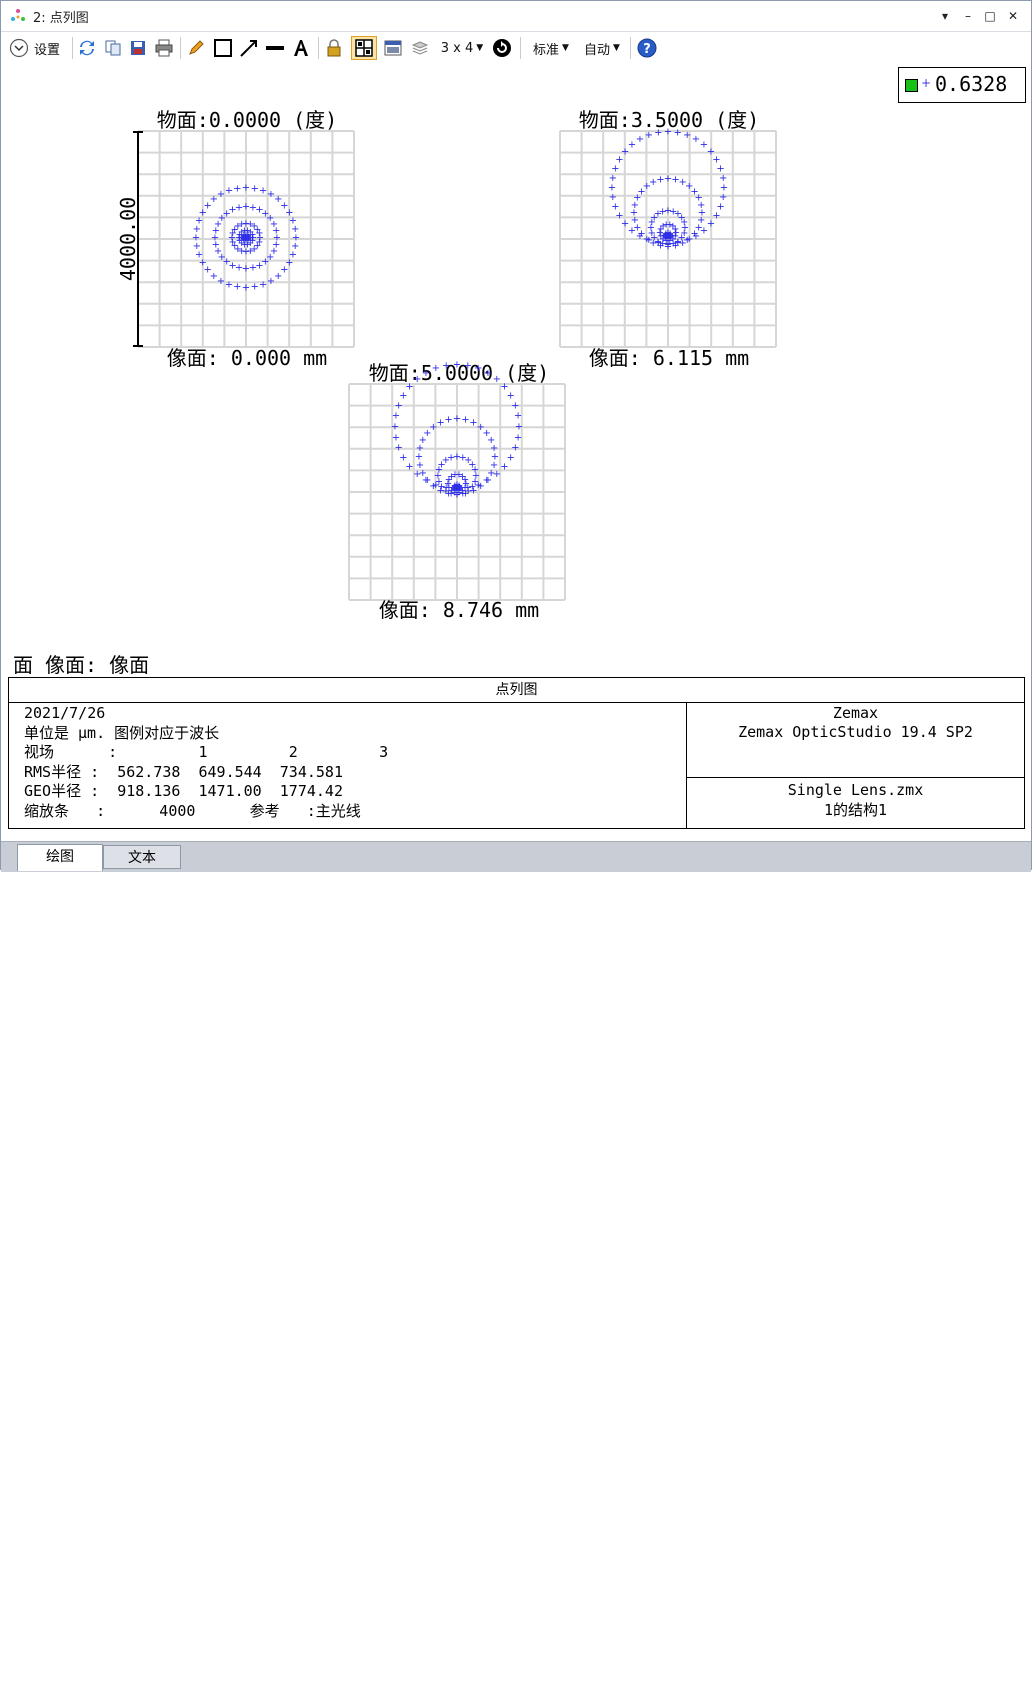 Image resolution: width=1032 pixels, height=1701 pixels. I want to click on info-product: Zemax OpticStudio 19.4 SP2, so click(855, 732).